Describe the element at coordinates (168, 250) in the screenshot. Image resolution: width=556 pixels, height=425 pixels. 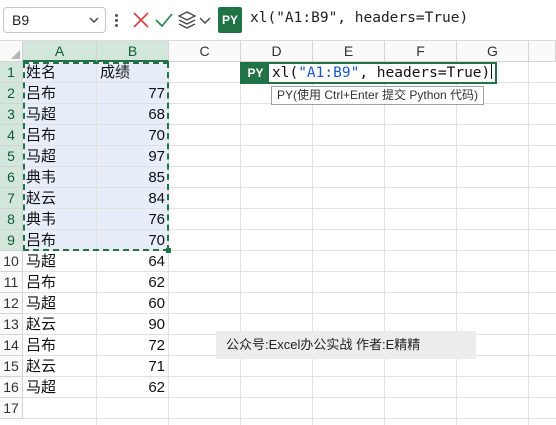
I see `fill-handle` at that location.